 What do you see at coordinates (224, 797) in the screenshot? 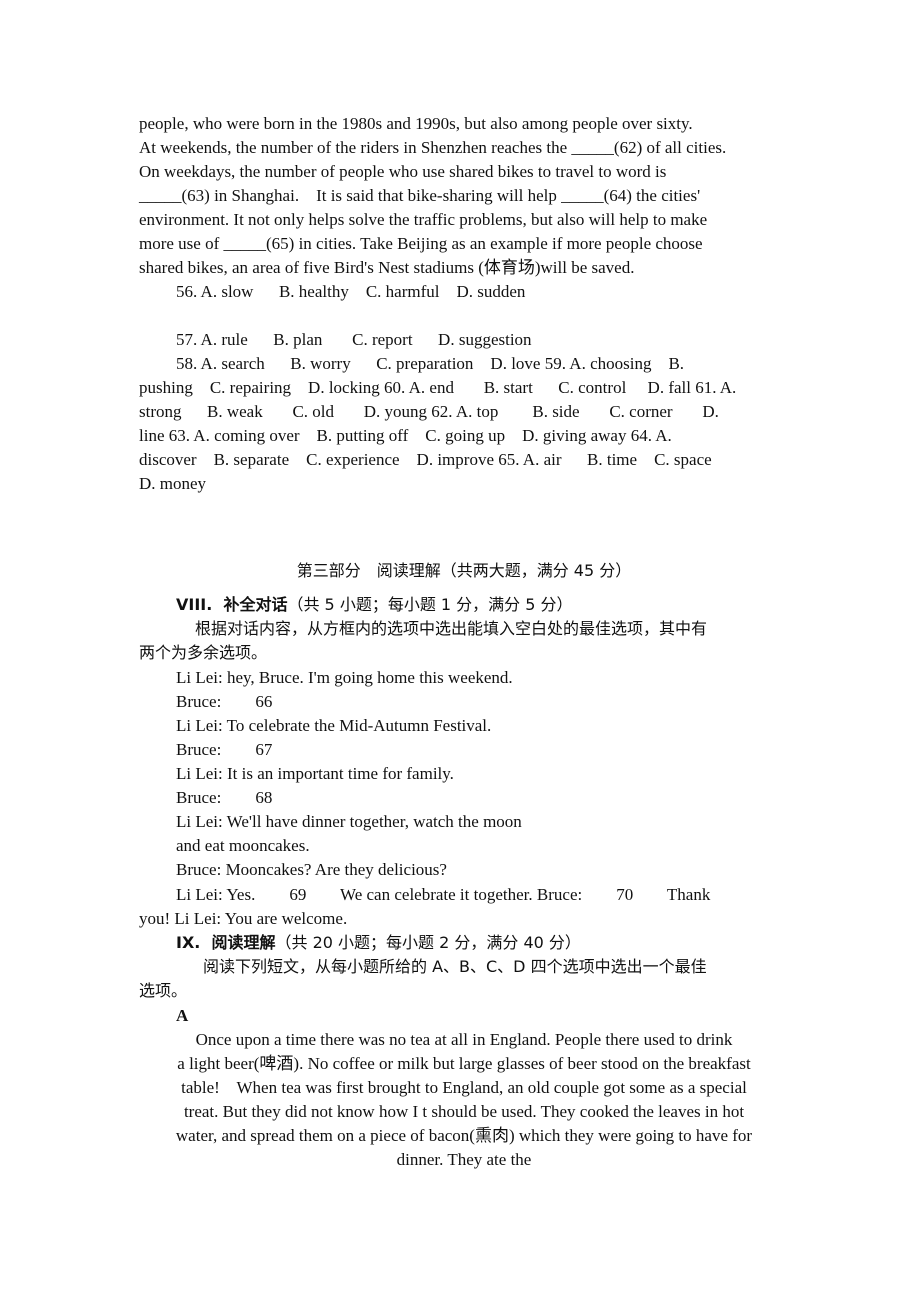
I see `dialogue-line: Bruce: 68` at bounding box center [224, 797].